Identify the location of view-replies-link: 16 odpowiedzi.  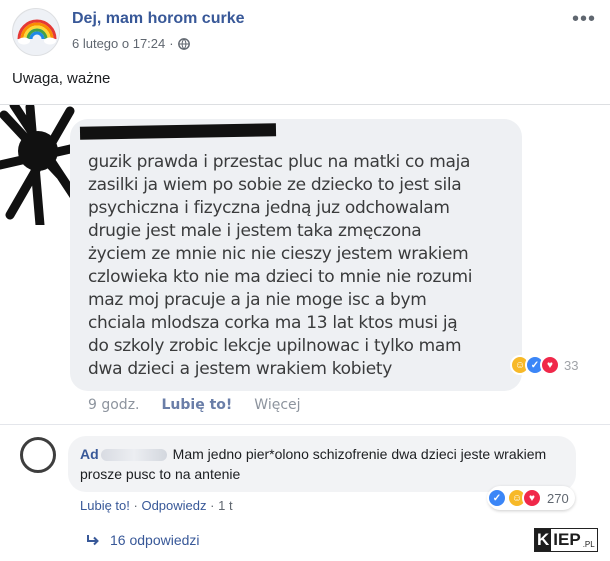
(143, 540).